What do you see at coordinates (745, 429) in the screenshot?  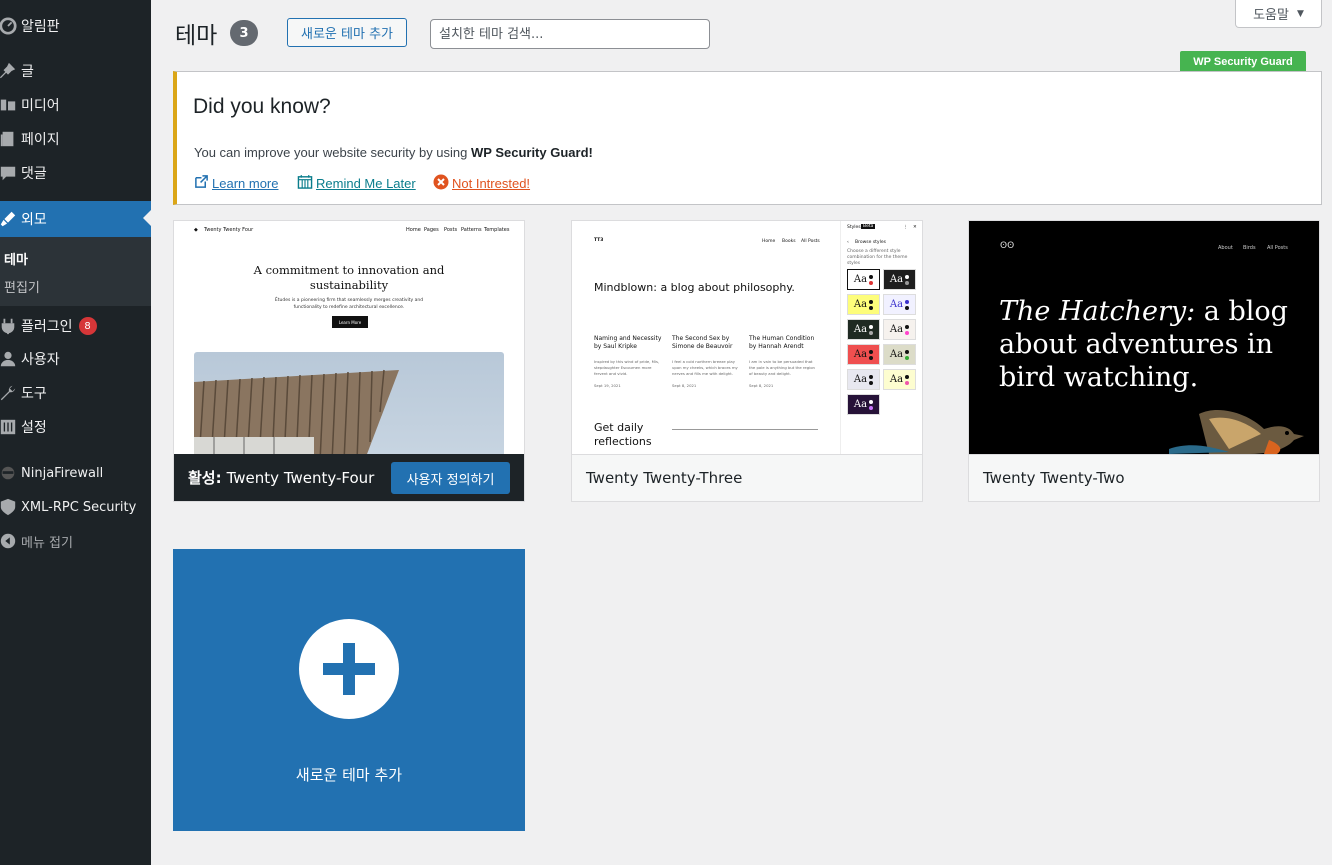 I see `preview-divider` at bounding box center [745, 429].